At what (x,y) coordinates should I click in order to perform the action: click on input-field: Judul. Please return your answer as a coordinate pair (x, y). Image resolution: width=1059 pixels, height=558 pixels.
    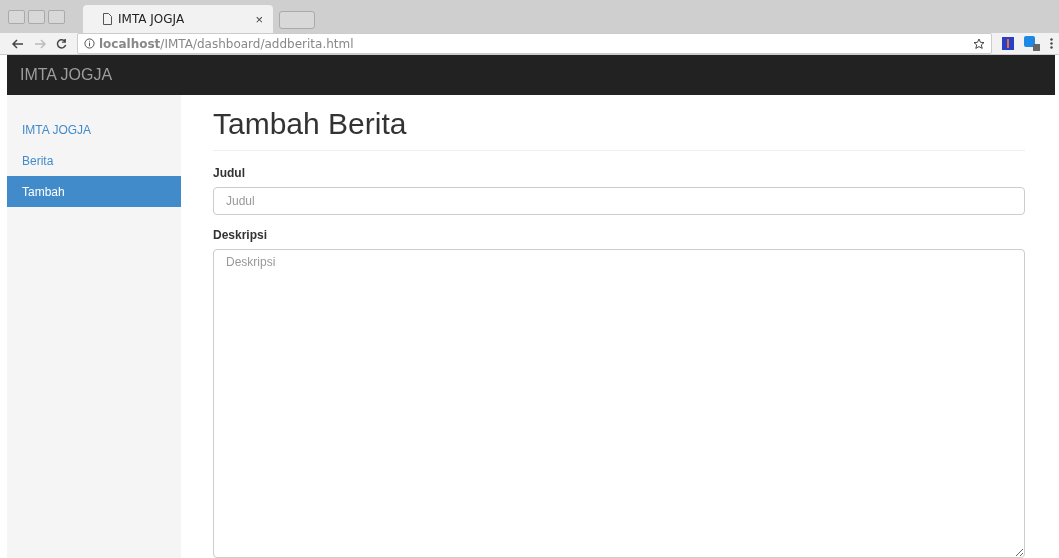
    Looking at the image, I should click on (619, 201).